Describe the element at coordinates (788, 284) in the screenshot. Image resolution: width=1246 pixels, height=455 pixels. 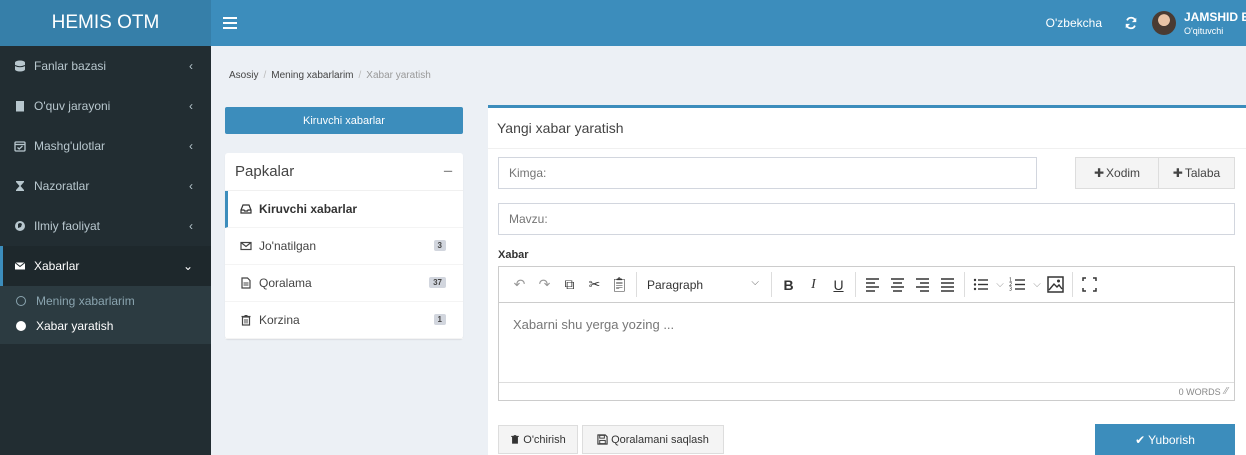
I see `bold-icon: B` at that location.